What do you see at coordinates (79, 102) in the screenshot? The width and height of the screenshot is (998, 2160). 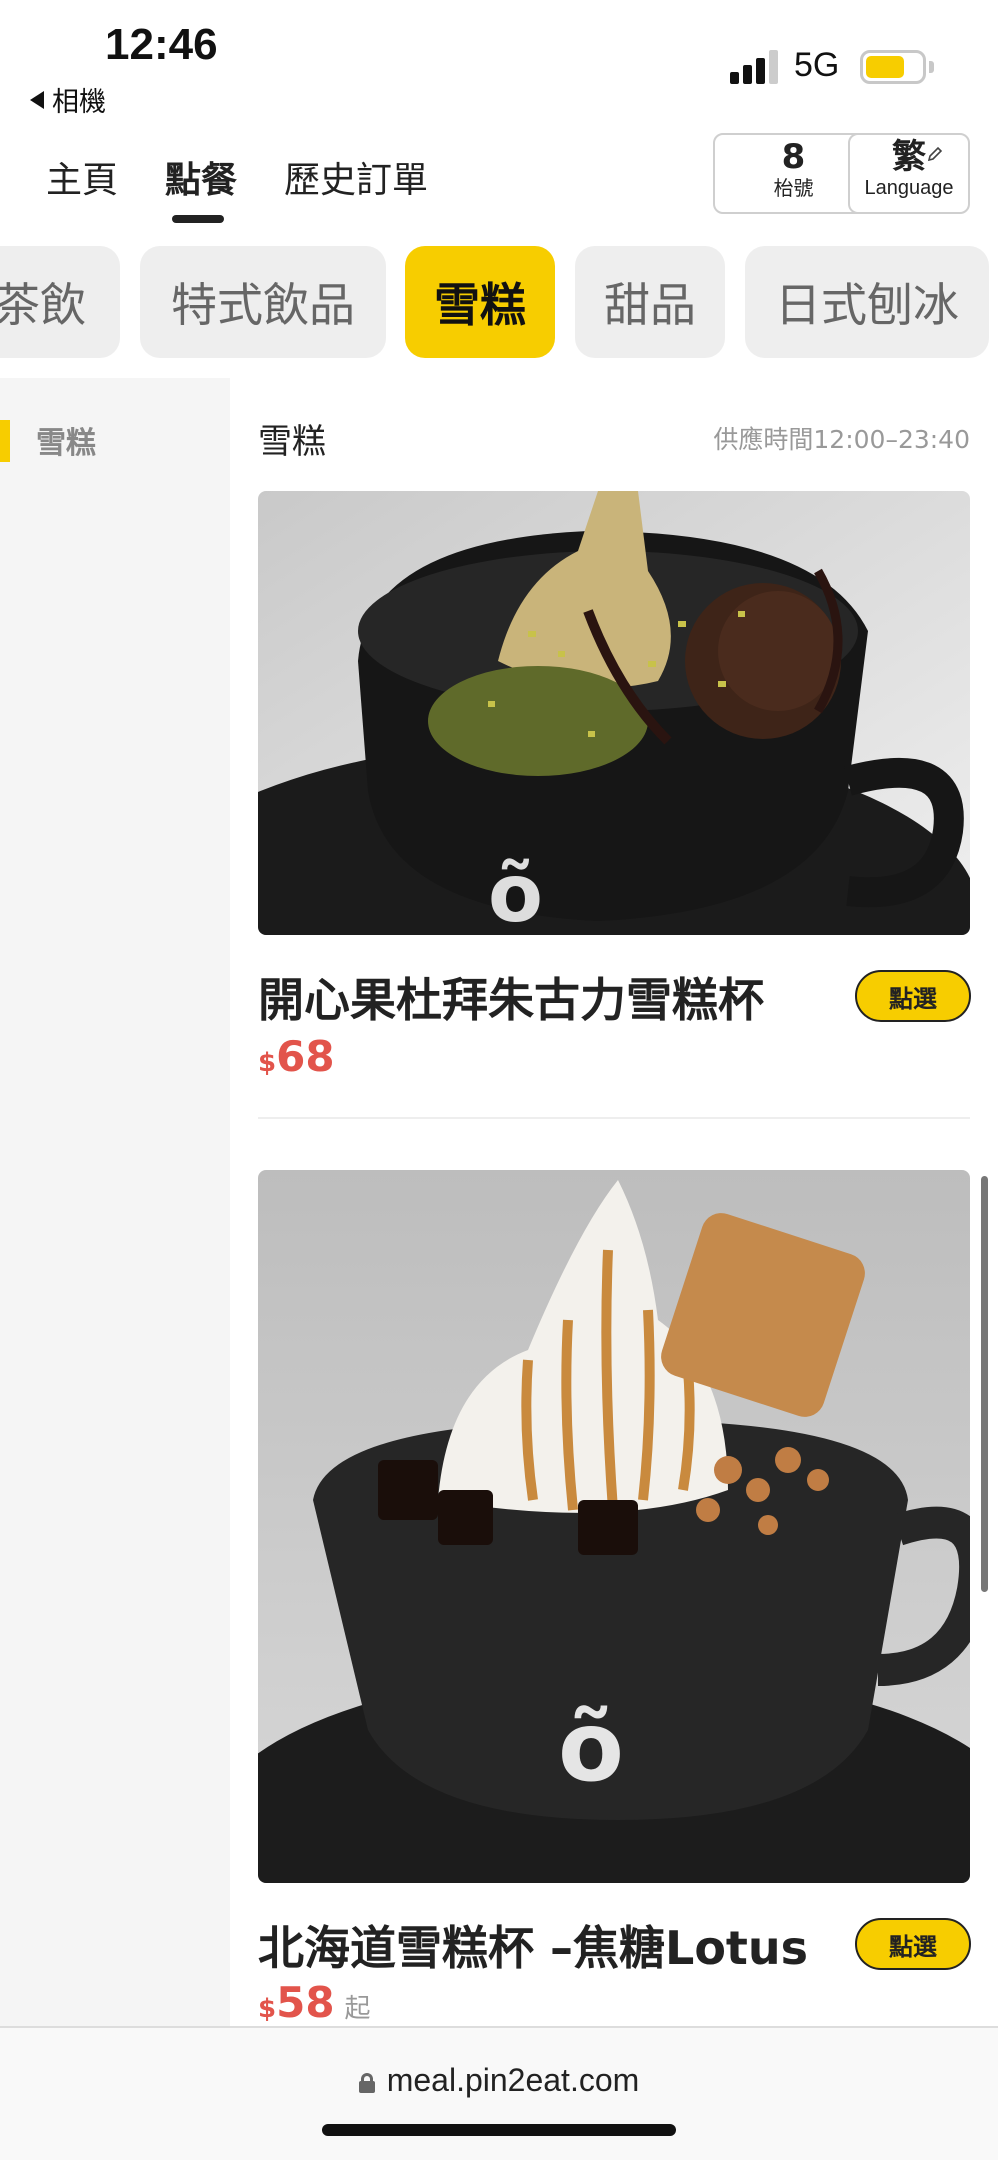 I see `back-app-label: 相機` at bounding box center [79, 102].